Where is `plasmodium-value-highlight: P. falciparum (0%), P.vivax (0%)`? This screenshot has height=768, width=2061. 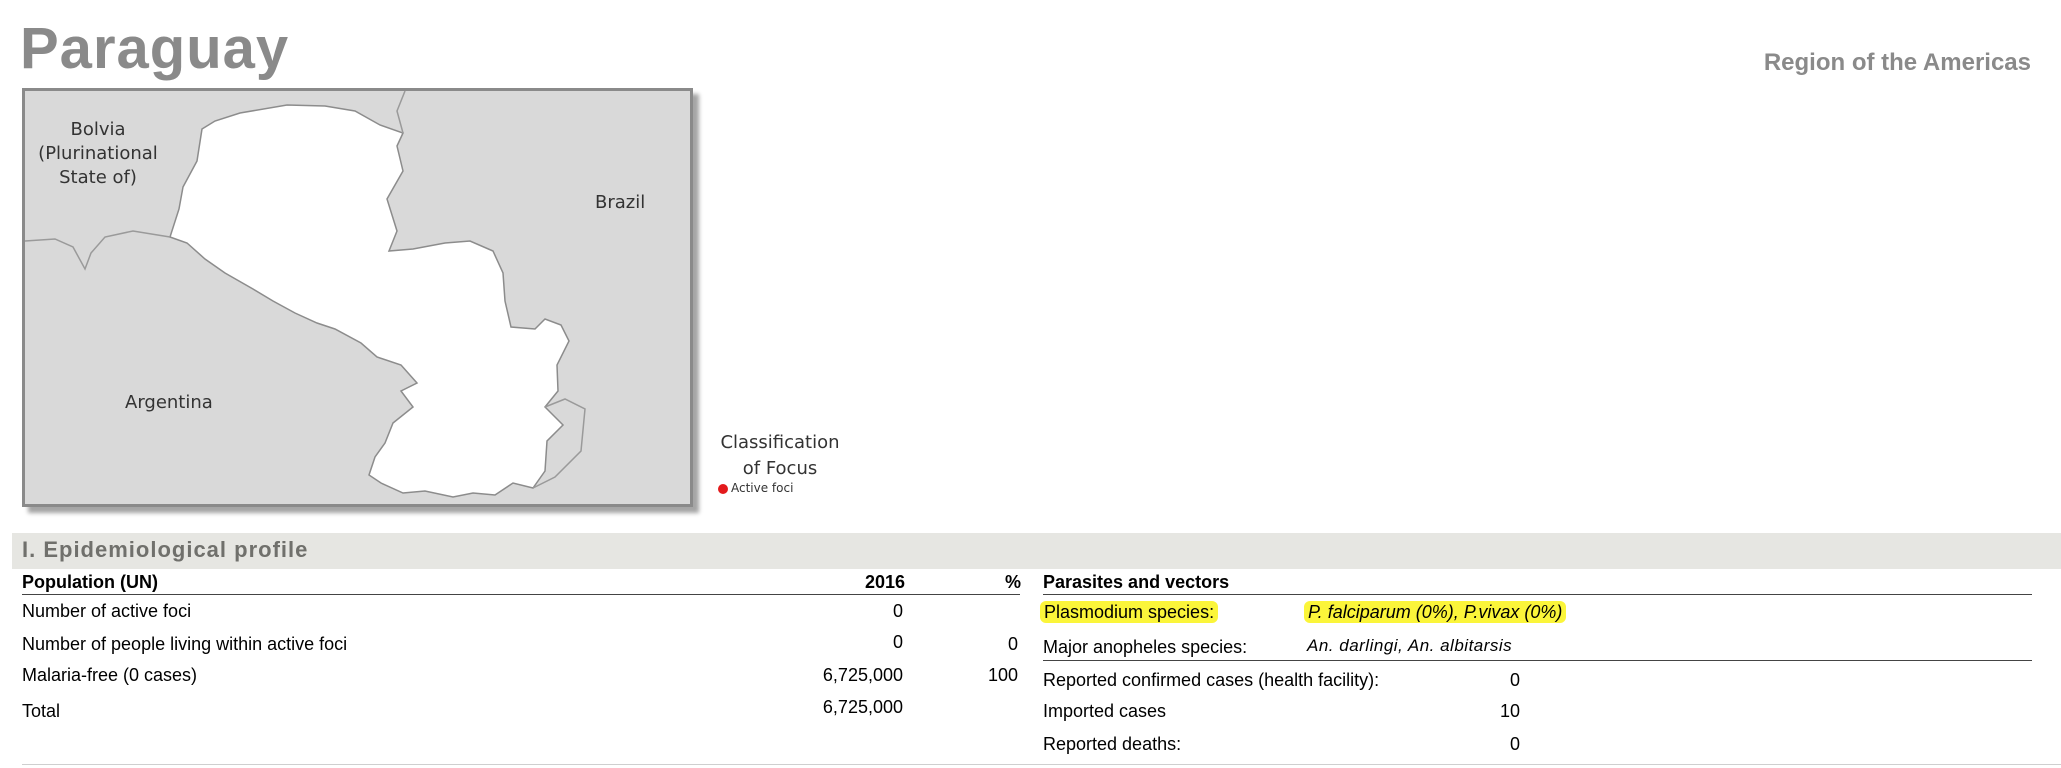
plasmodium-value-highlight: P. falciparum (0%), P.vivax (0%) is located at coordinates (1435, 612).